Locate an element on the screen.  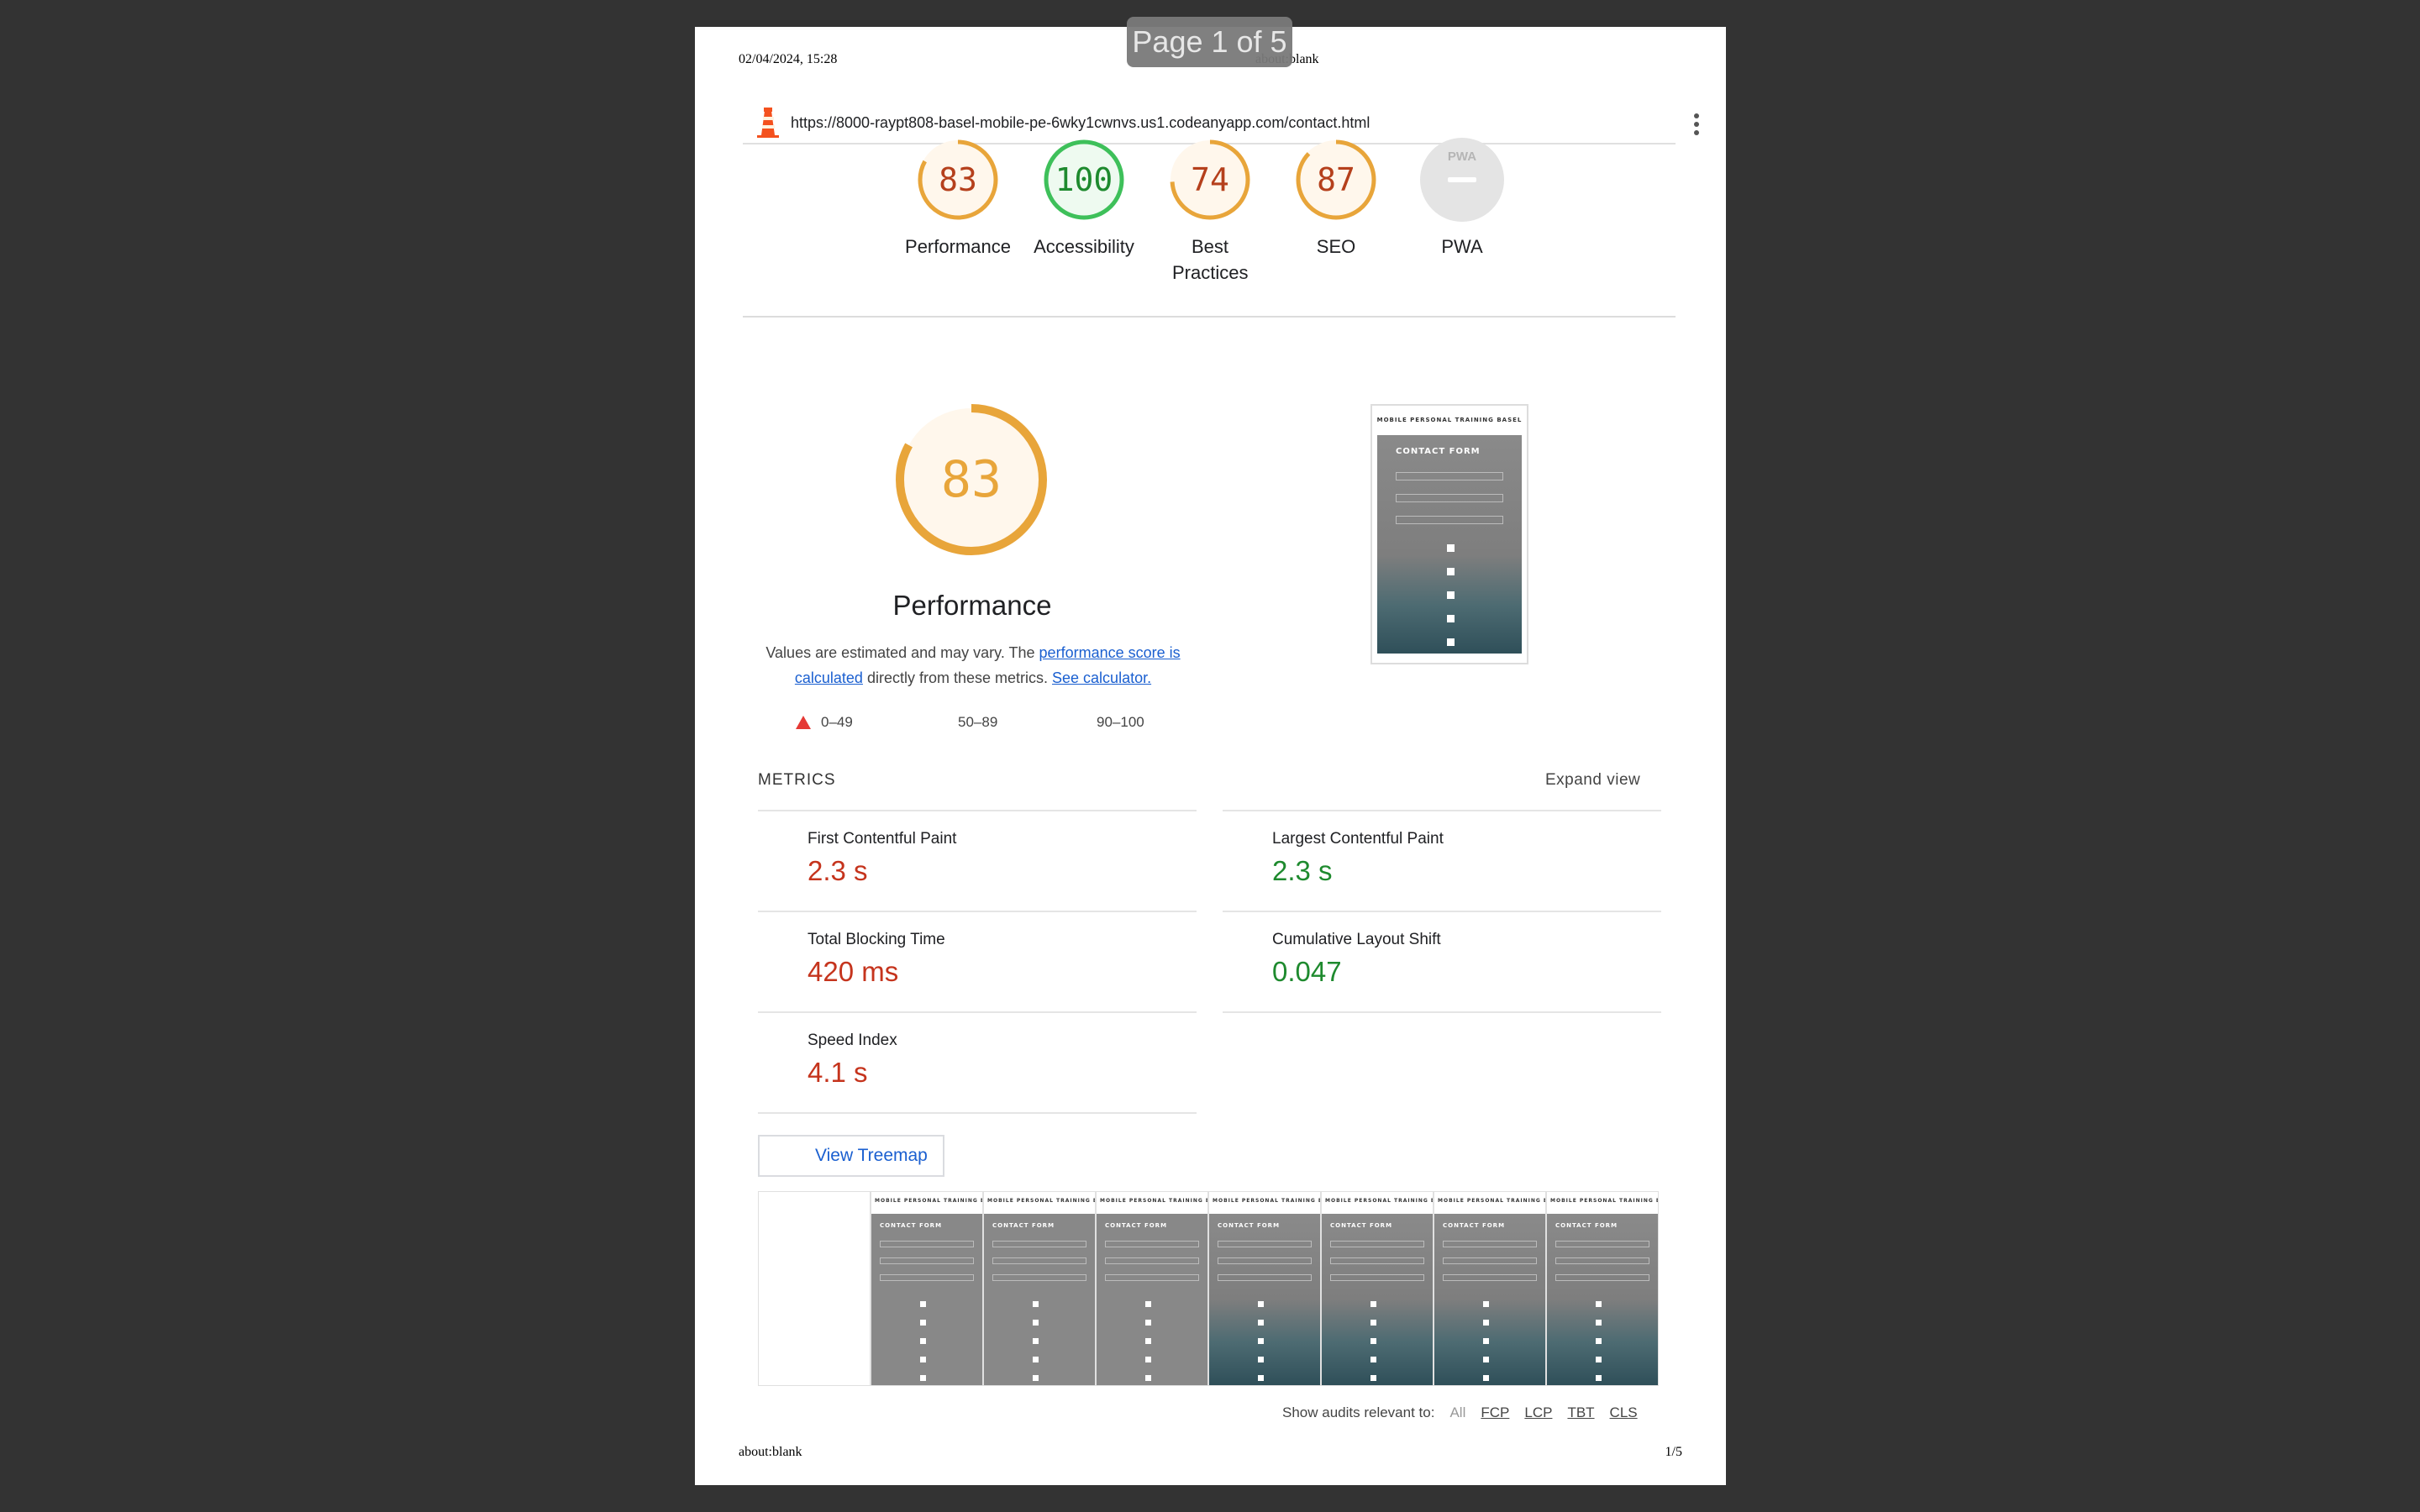
gauge-performance: 83 Performance is located at coordinates (958, 199).